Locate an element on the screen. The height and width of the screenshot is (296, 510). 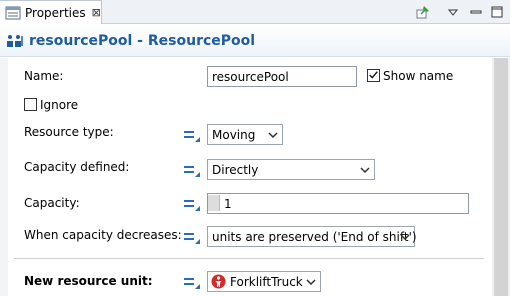
tab-label: Properties is located at coordinates (55, 12).